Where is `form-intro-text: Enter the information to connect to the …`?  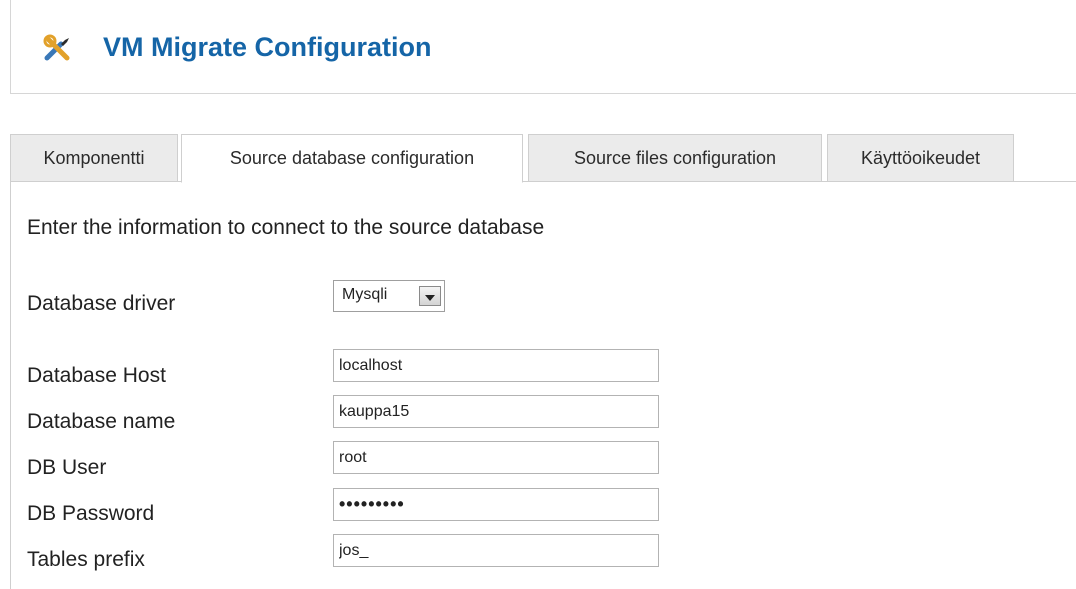
form-intro-text: Enter the information to connect to the … is located at coordinates (286, 227).